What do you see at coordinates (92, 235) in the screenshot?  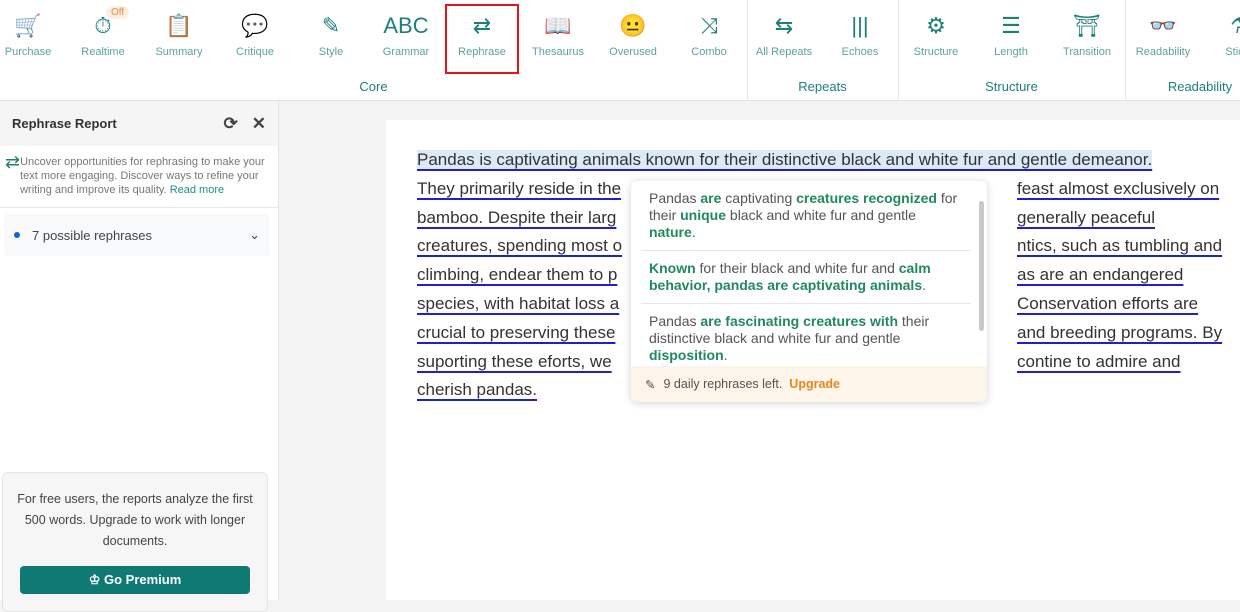 I see `rephrase-count: 7 possible rephrases` at bounding box center [92, 235].